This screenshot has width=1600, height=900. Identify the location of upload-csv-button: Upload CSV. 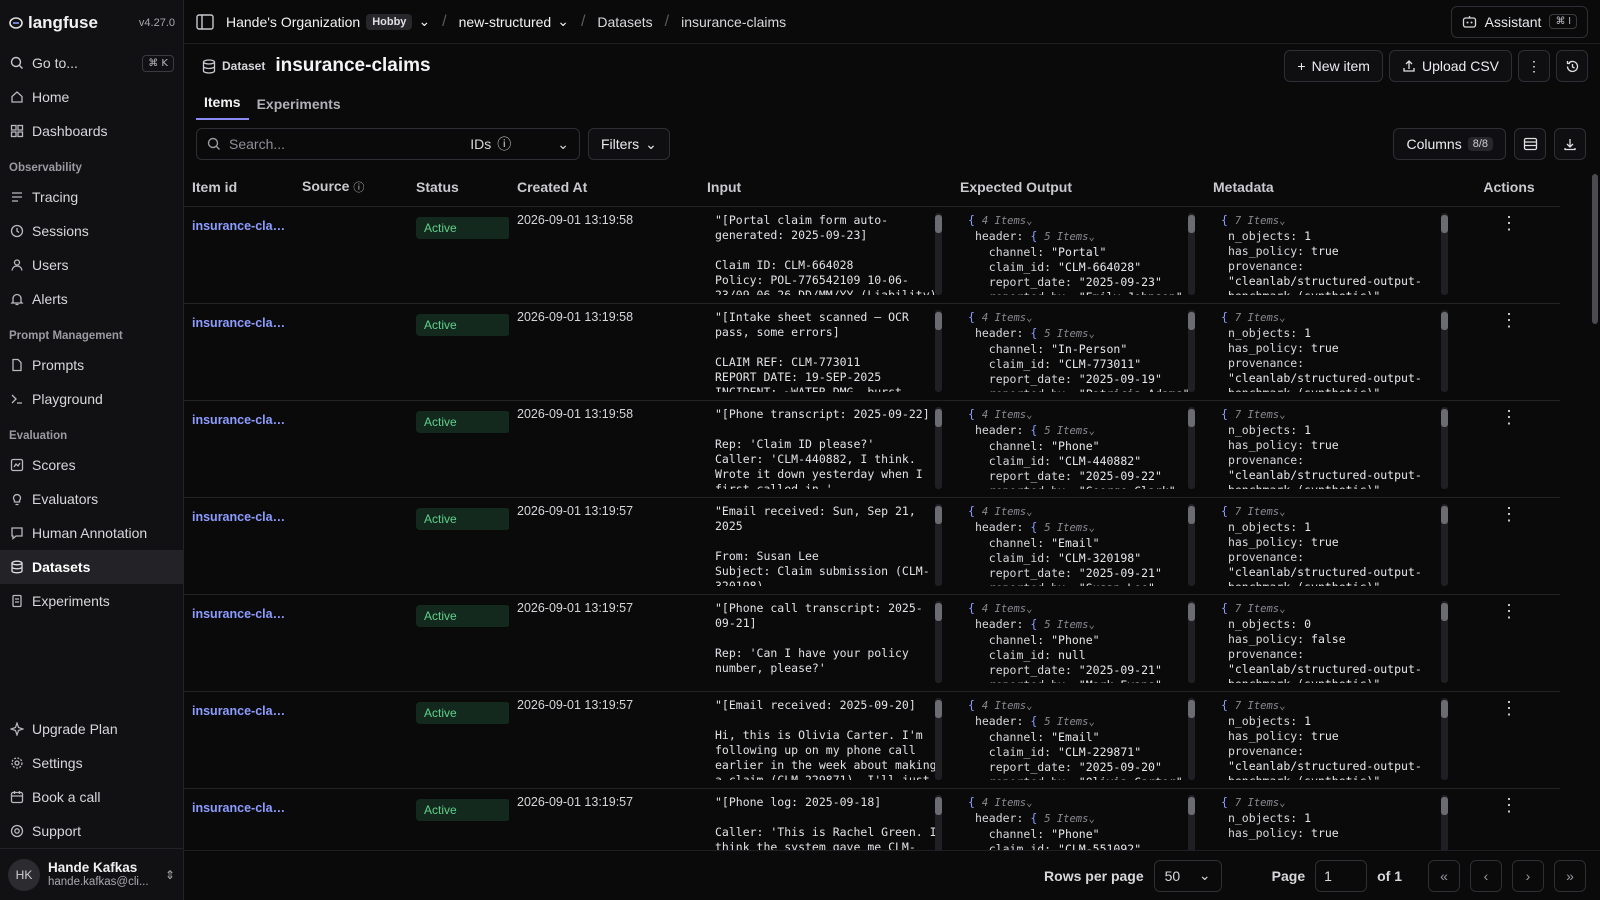
(1450, 66).